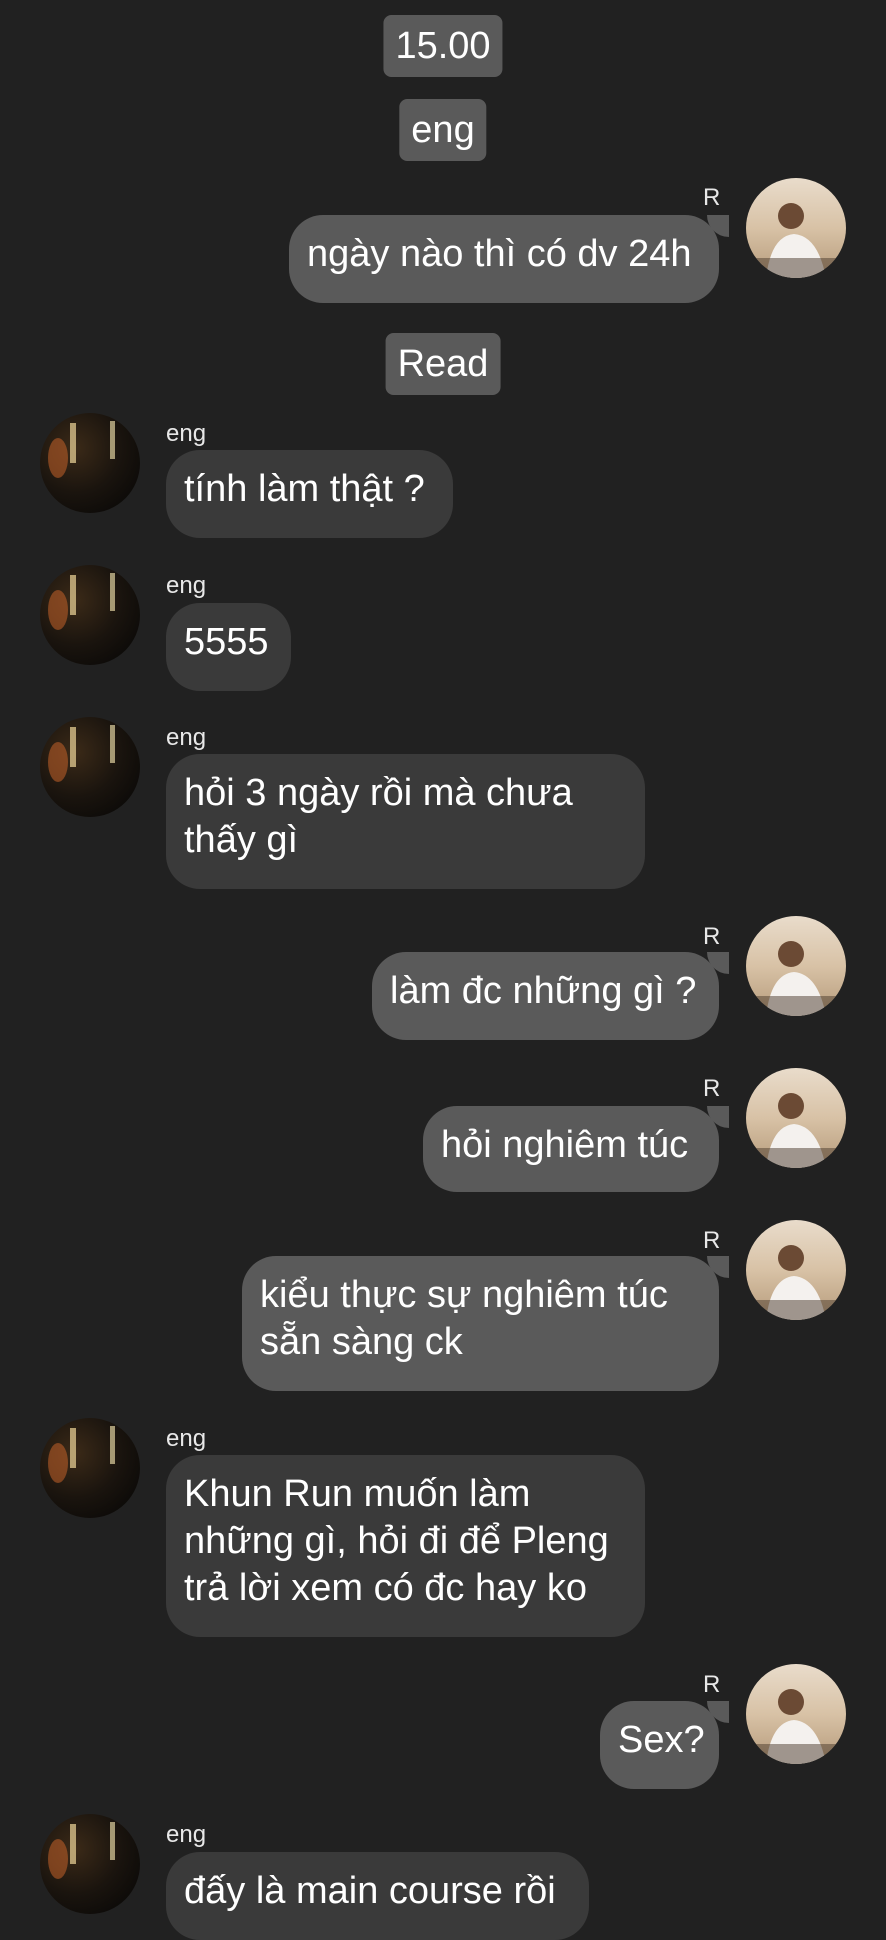  I want to click on message-text-line: sẵn sàng ck, so click(361, 1342).